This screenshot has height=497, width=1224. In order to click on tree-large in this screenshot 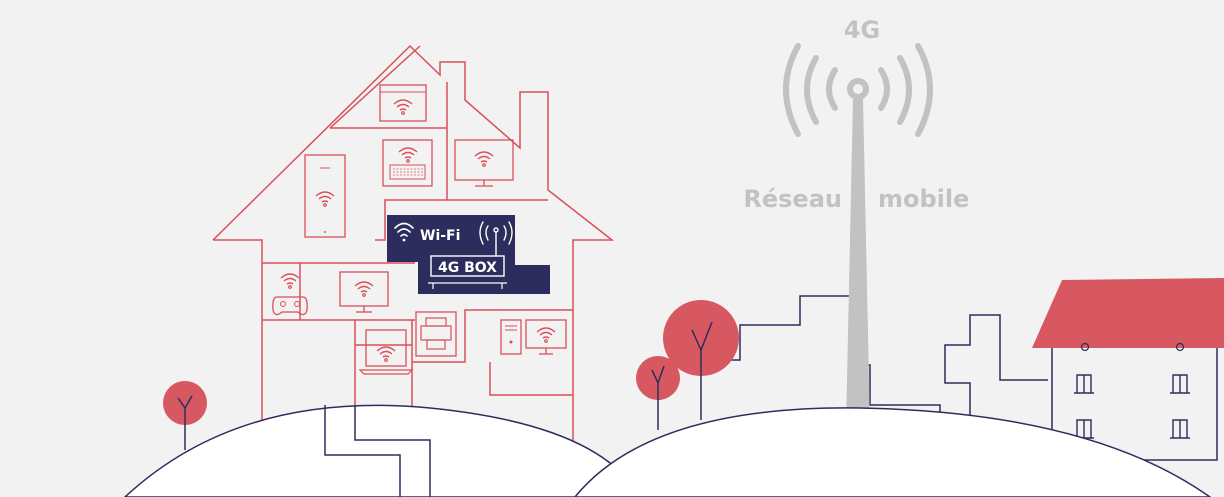, I will do `click(701, 360)`.